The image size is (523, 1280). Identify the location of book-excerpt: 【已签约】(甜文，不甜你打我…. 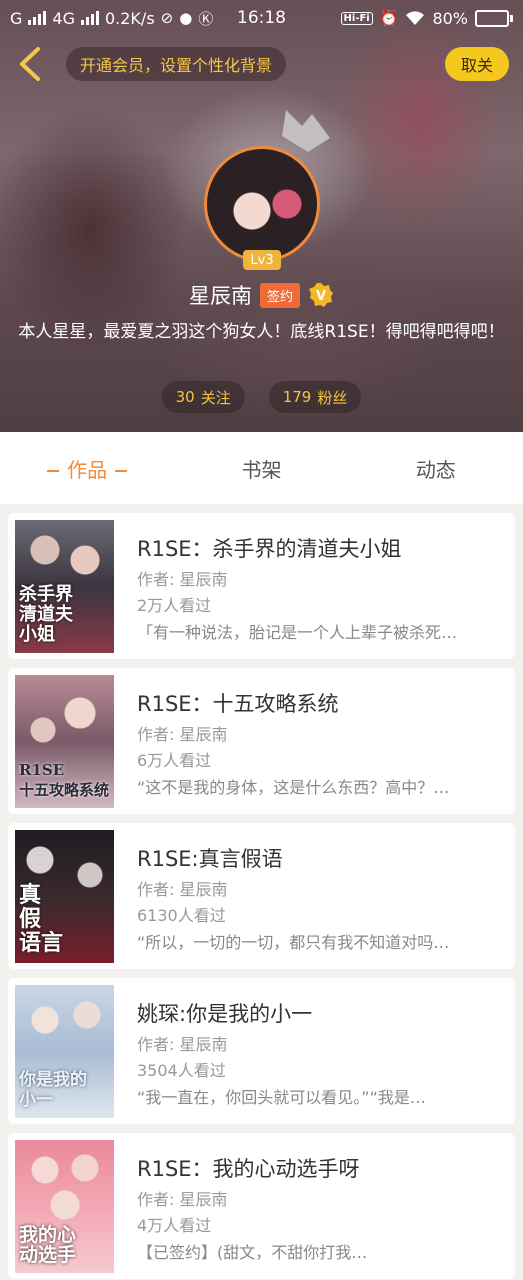
(252, 1252).